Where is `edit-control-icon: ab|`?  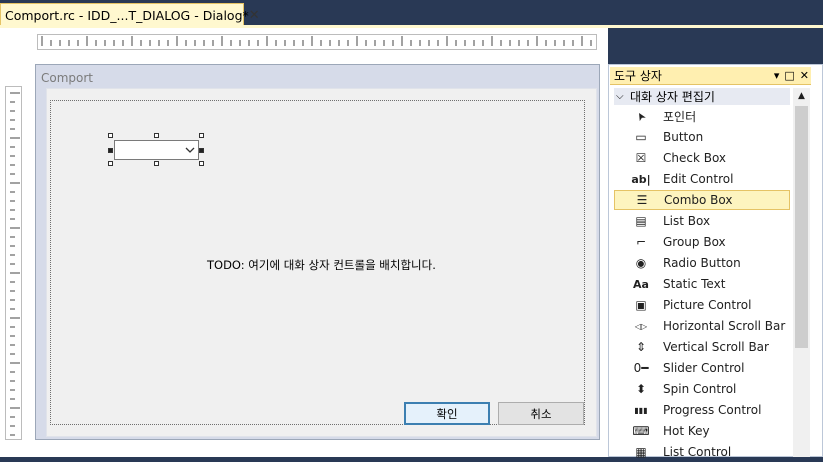
edit-control-icon: ab| is located at coordinates (641, 179).